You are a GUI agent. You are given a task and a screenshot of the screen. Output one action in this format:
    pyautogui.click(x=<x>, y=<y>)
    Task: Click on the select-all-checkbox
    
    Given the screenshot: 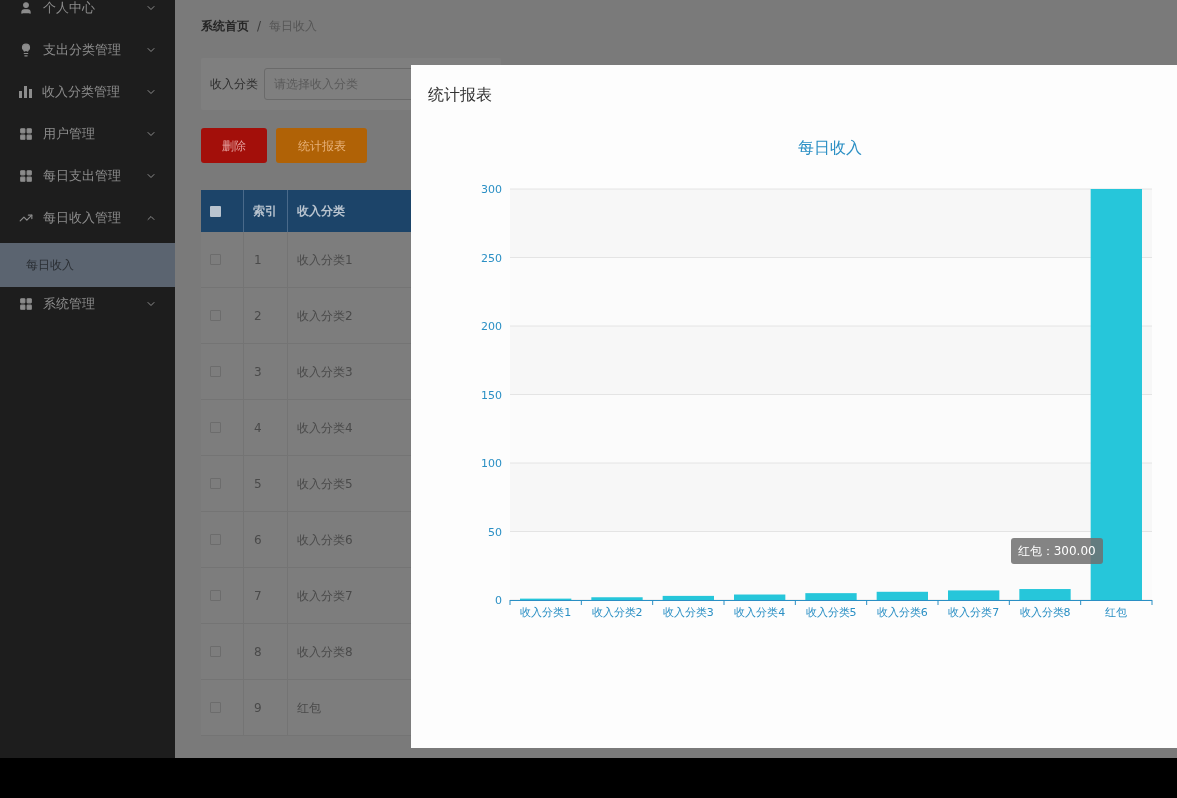 What is the action you would take?
    pyautogui.click(x=215, y=211)
    